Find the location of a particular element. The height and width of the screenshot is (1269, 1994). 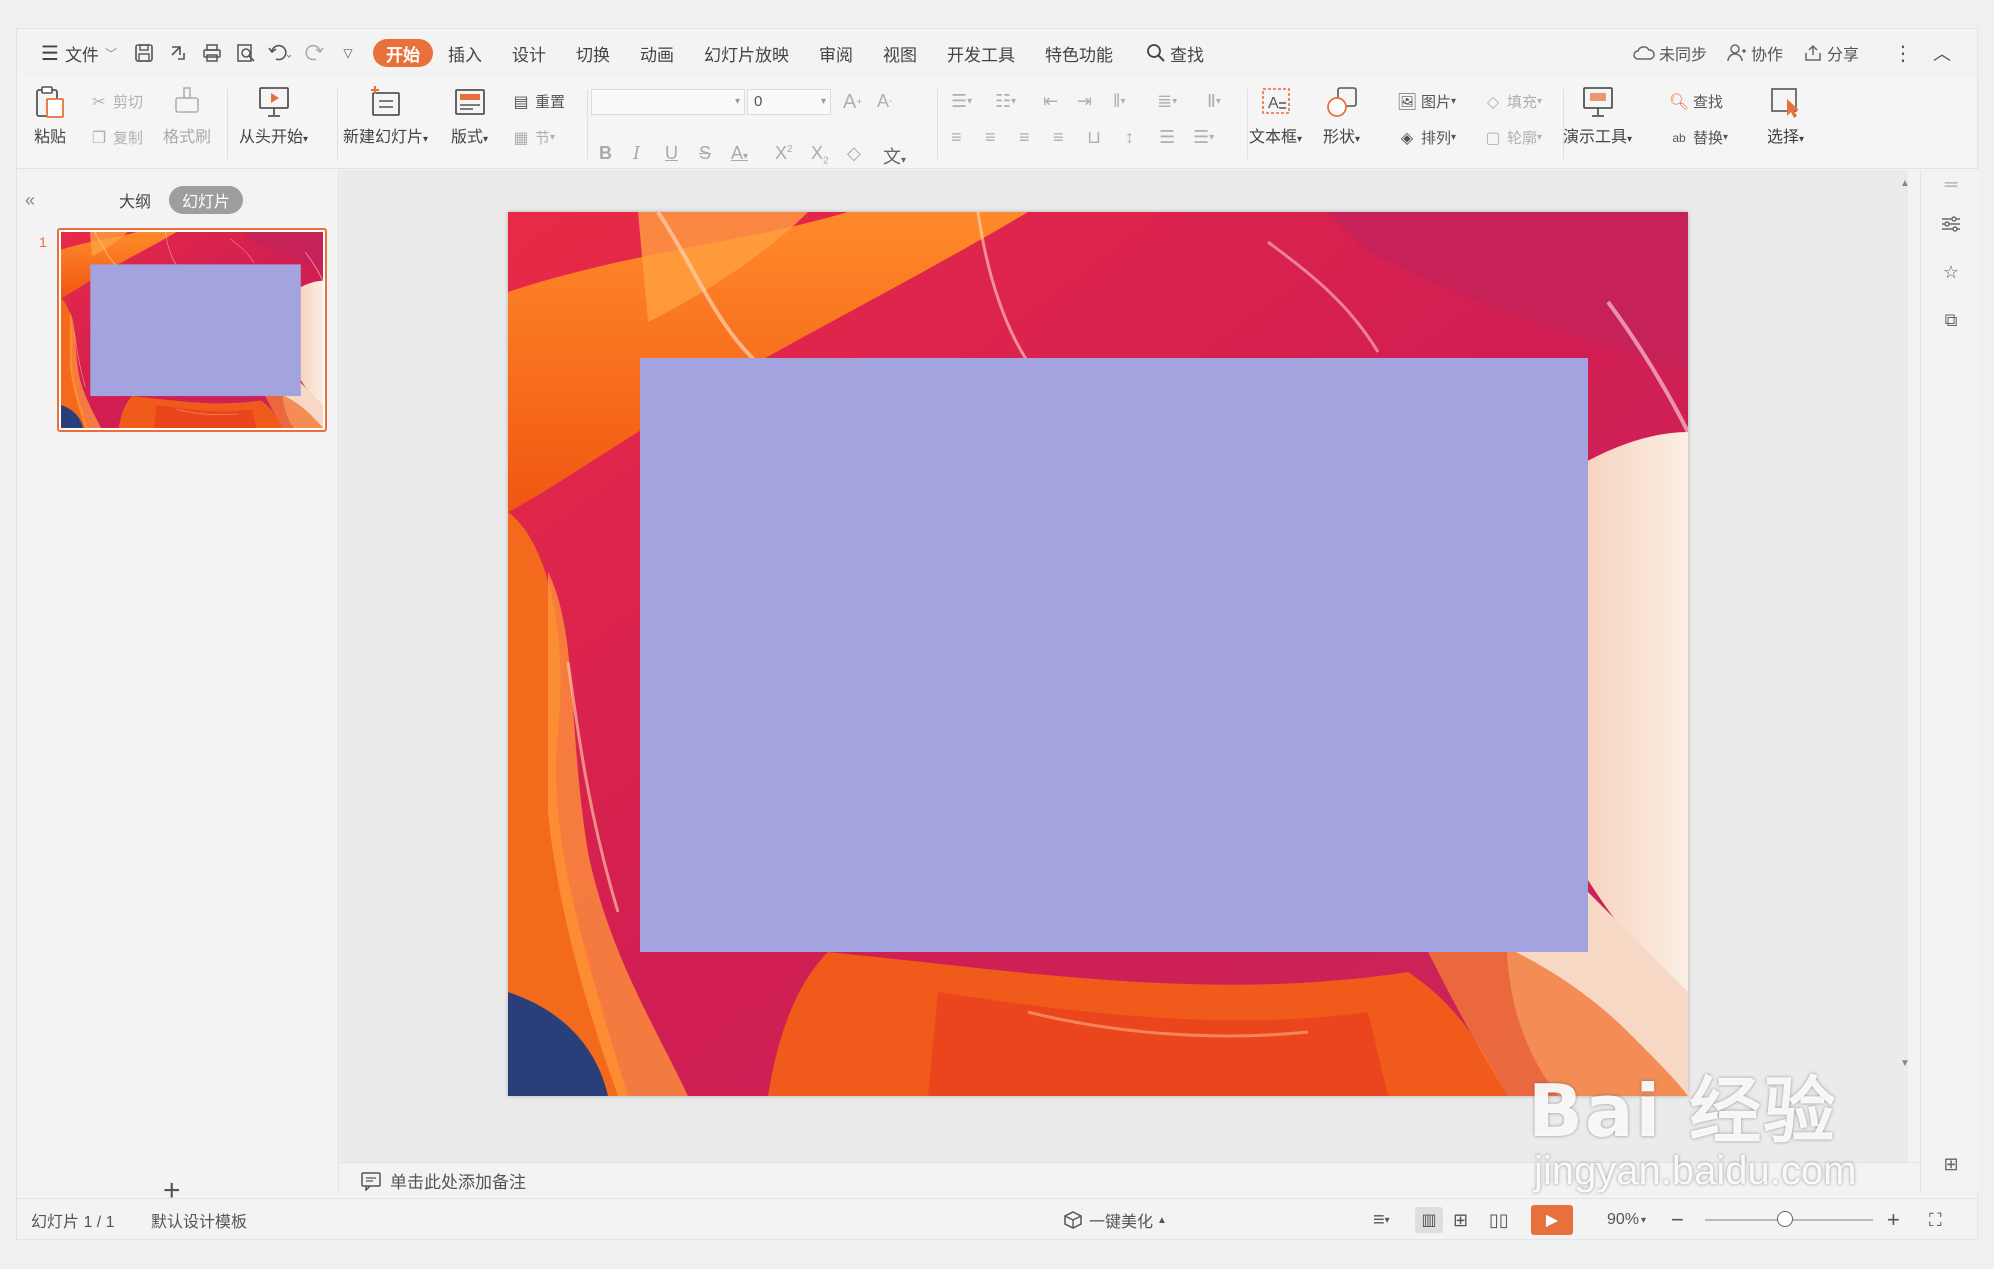

vertical-scrollbar: ▲ ▼ is located at coordinates (1905, 666).